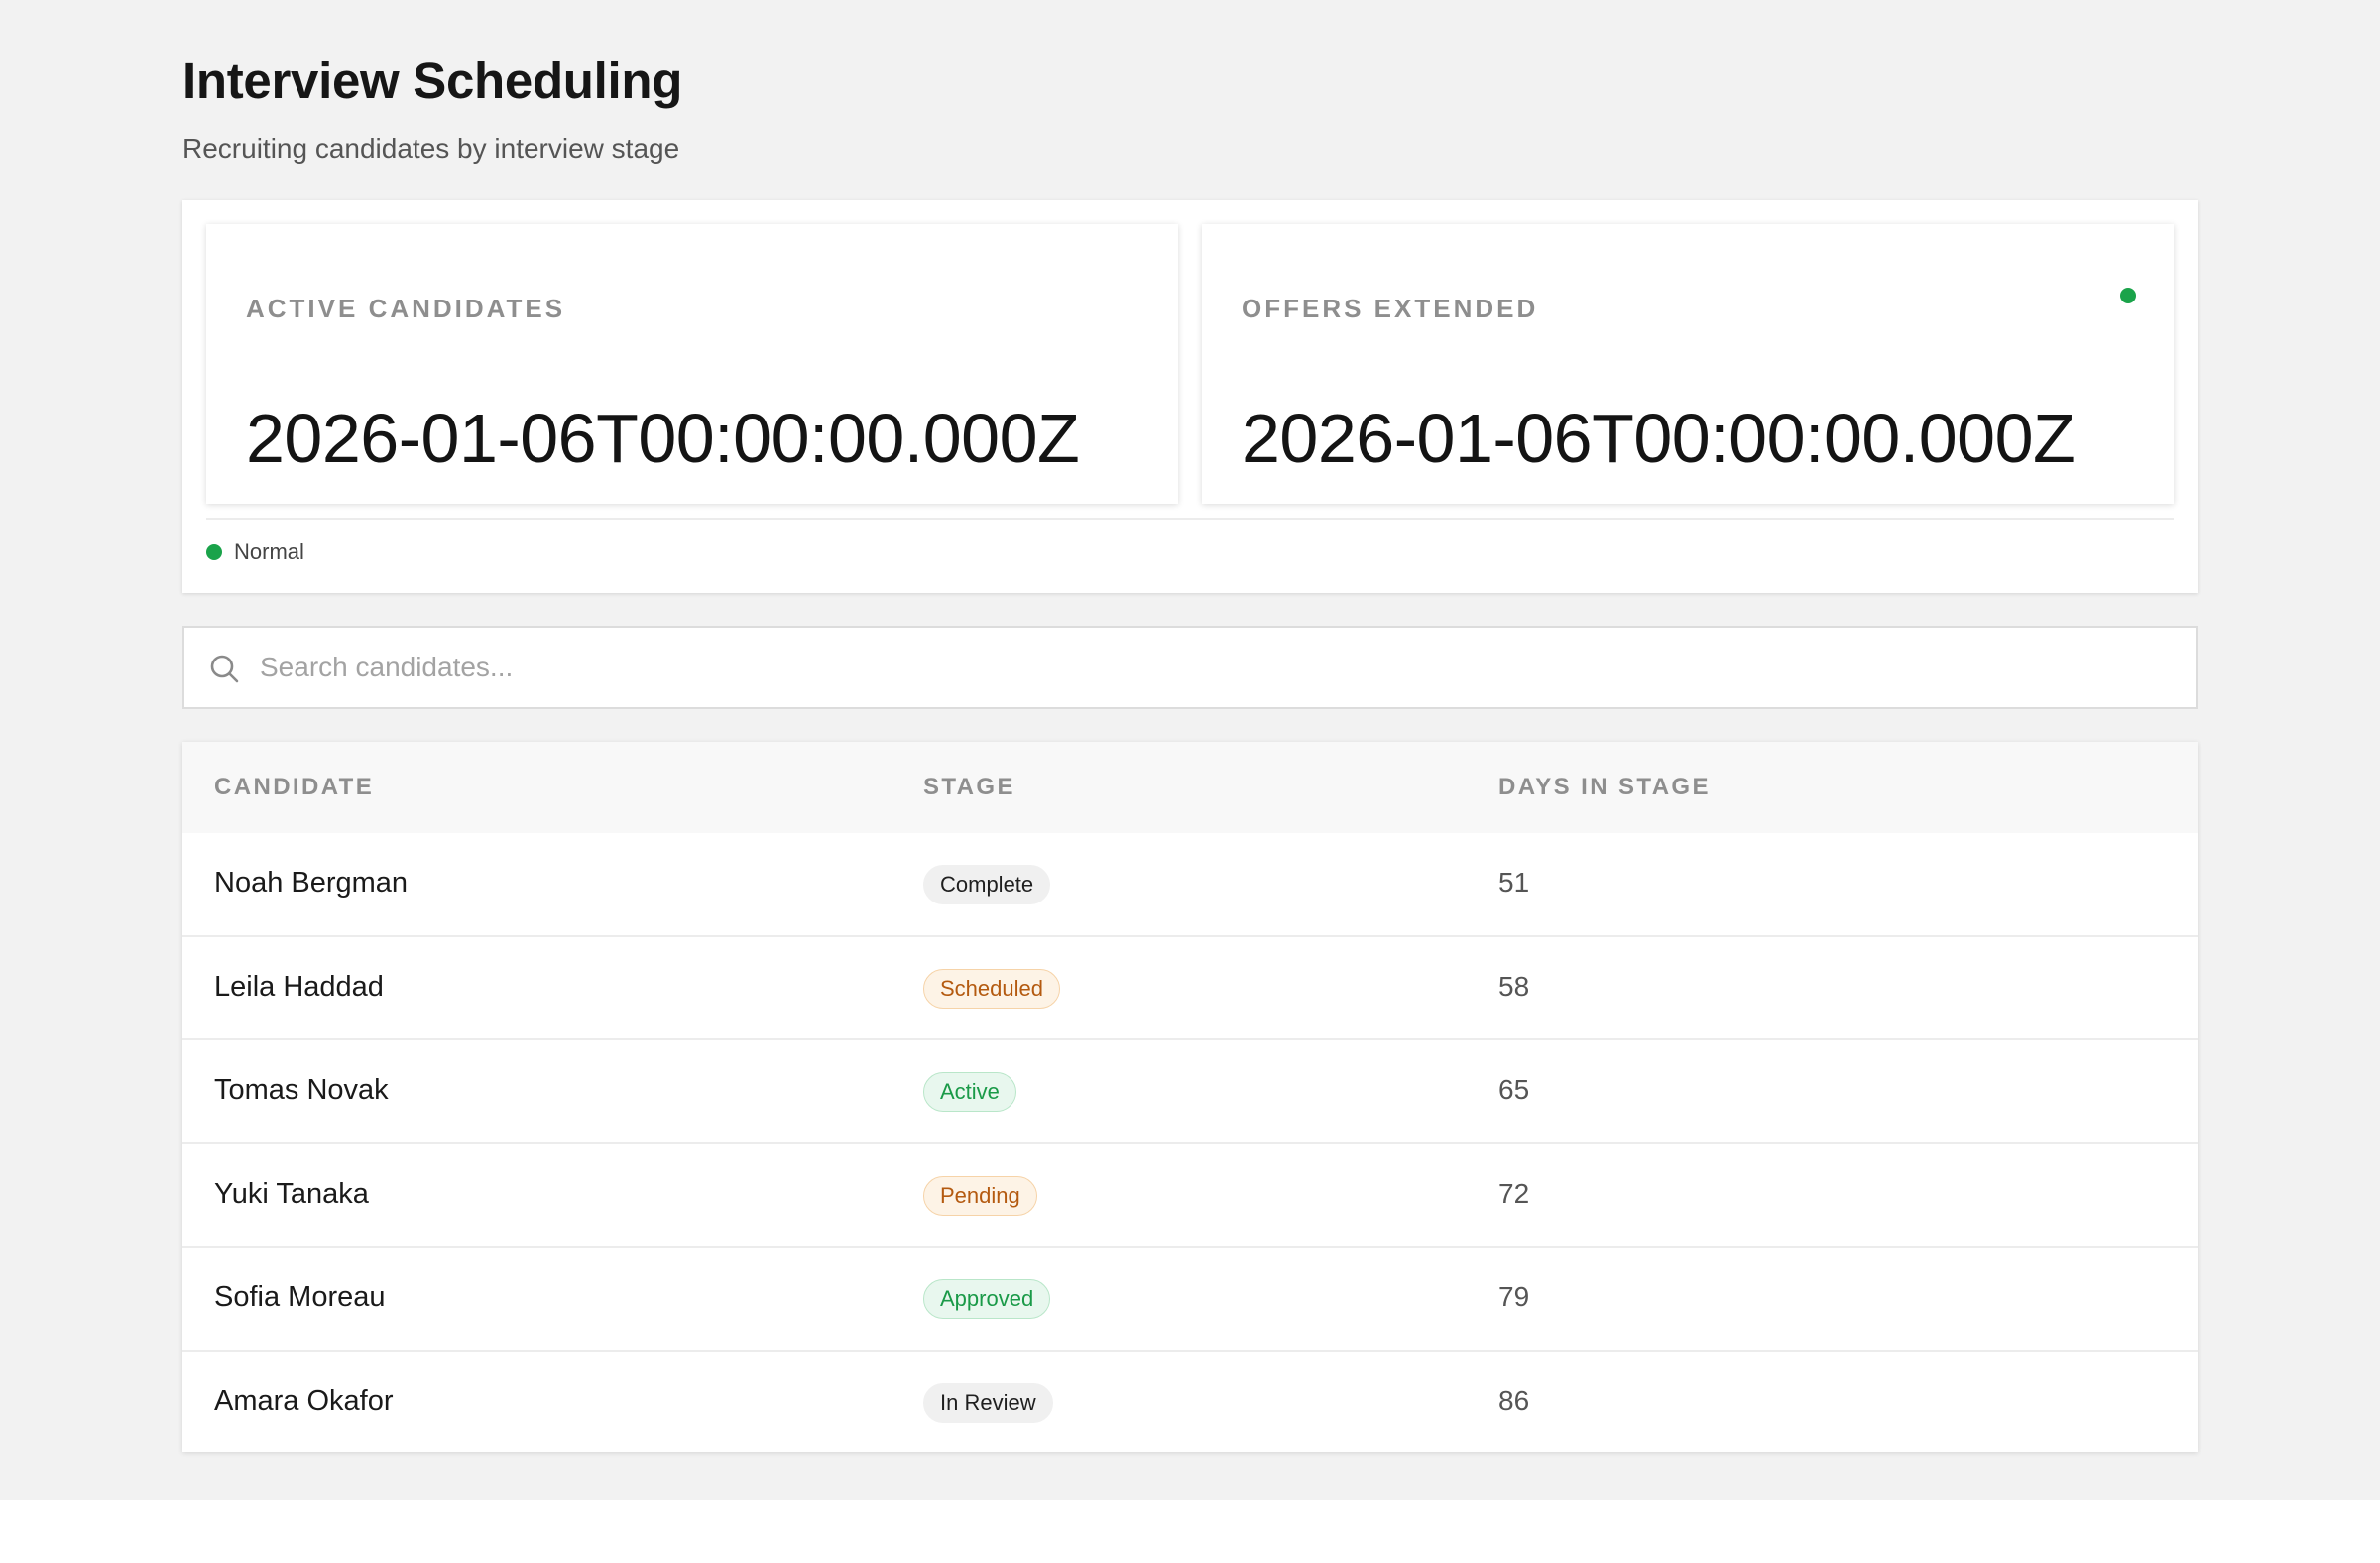 The image size is (2380, 1563). Describe the element at coordinates (1390, 309) in the screenshot. I see `kpi-label: OFFERS EXTENDED` at that location.